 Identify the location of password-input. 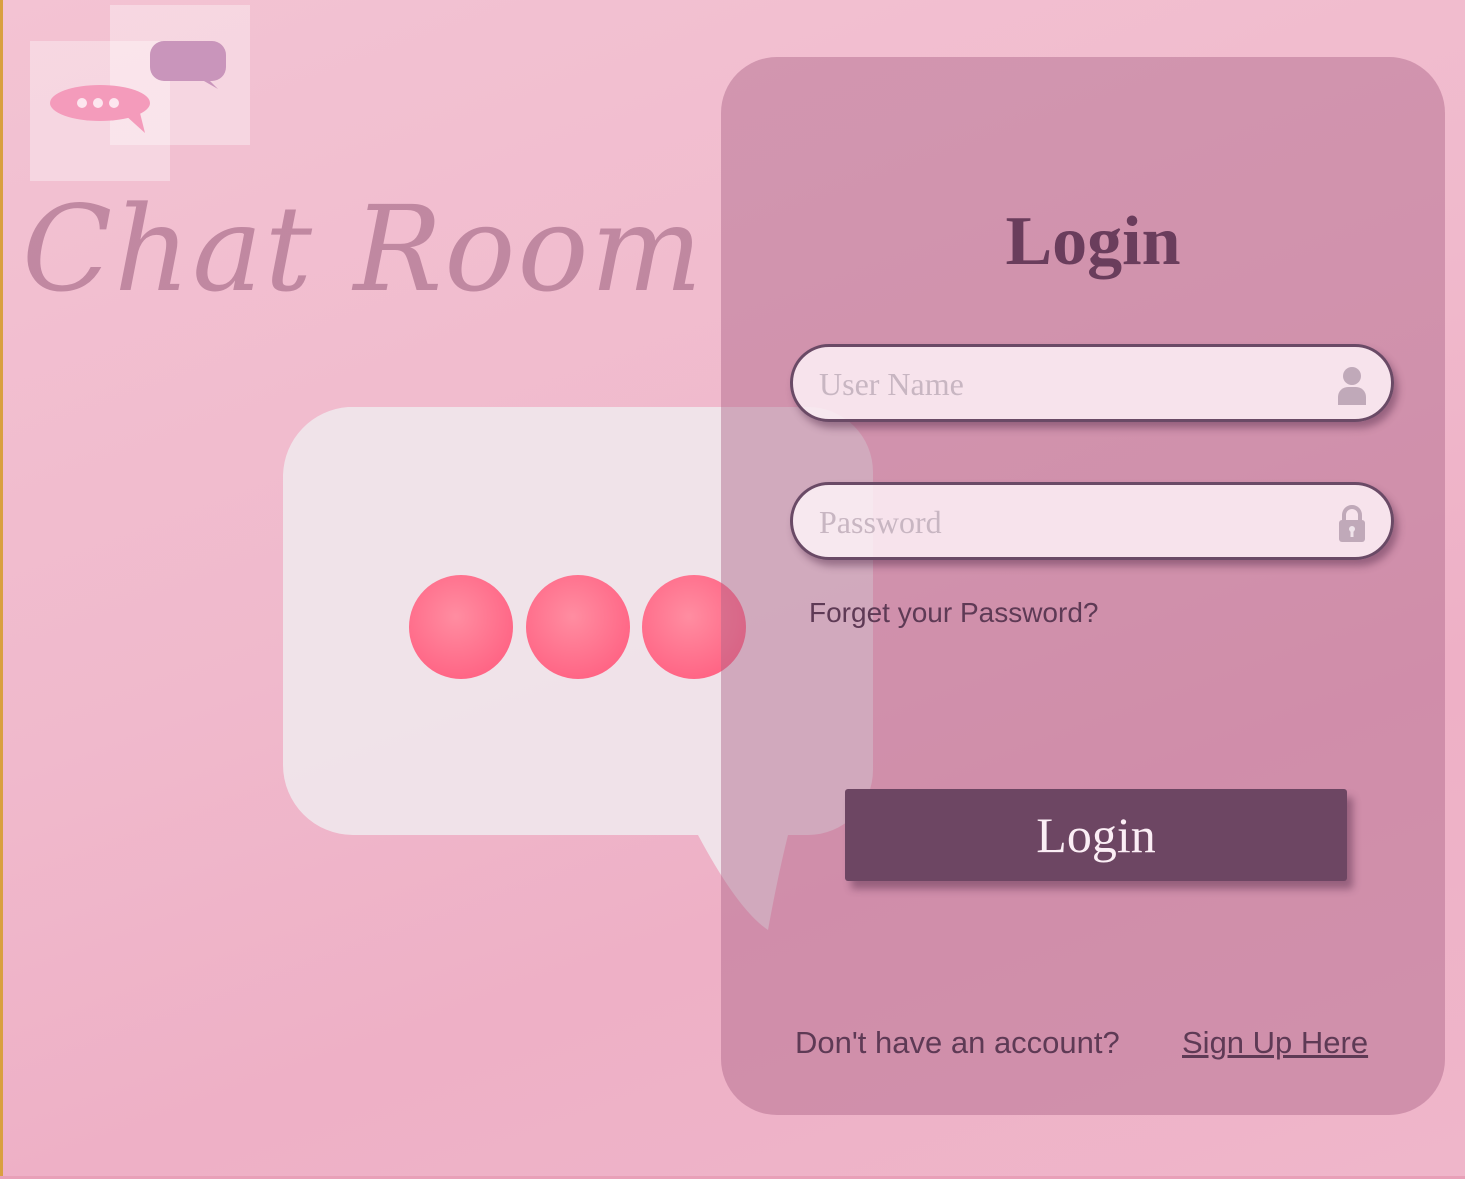
(1074, 522).